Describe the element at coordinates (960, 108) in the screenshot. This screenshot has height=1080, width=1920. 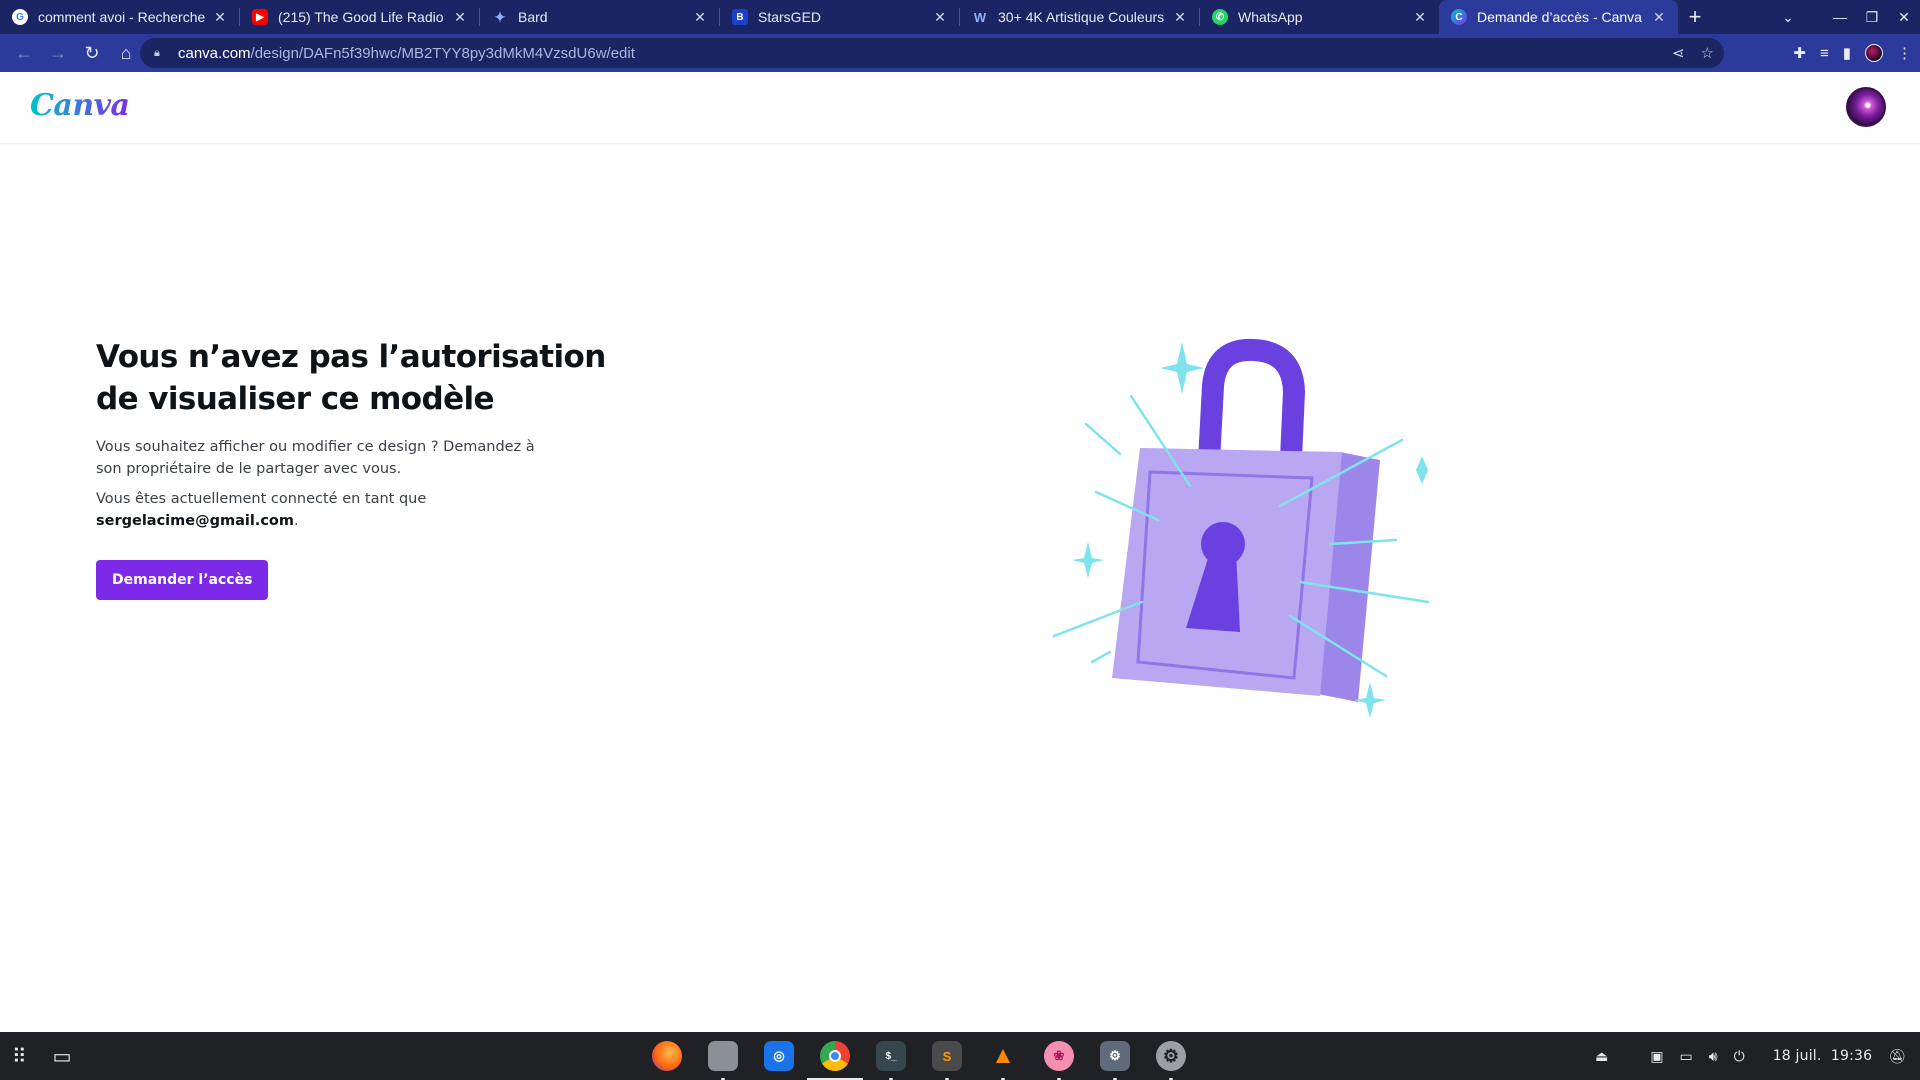
I see `canva-header: Canva` at that location.